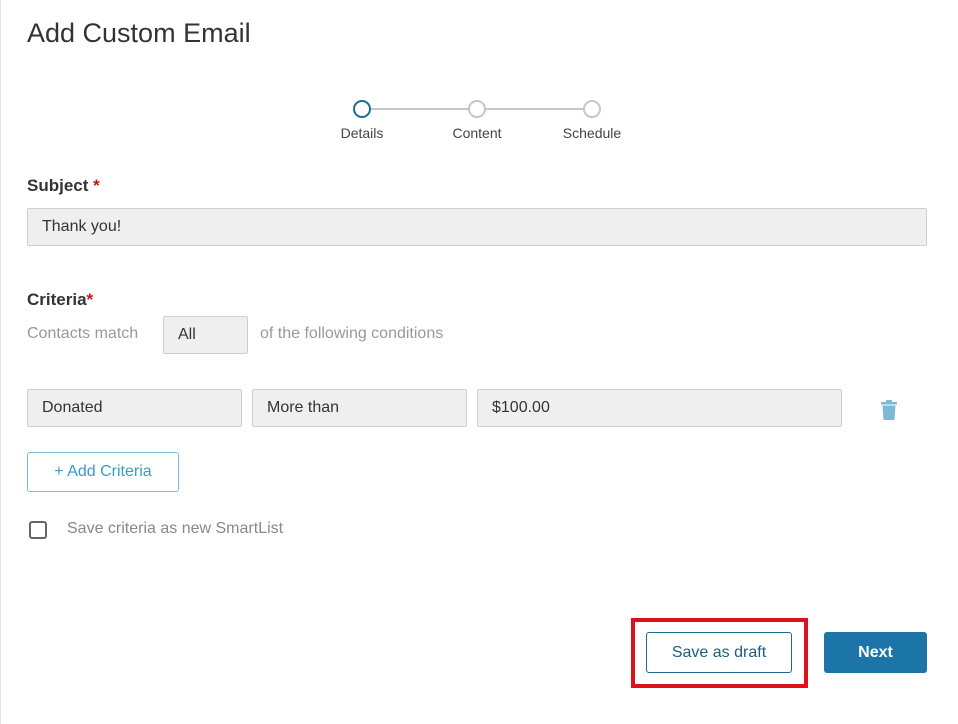 Image resolution: width=958 pixels, height=724 pixels. Describe the element at coordinates (592, 133) in the screenshot. I see `step-schedule-label: Schedule` at that location.